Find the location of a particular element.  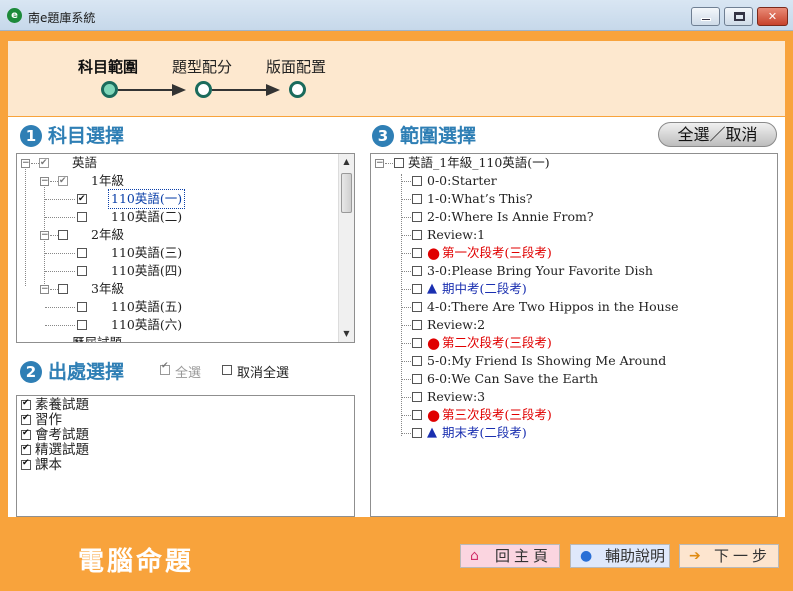

section-label: 出處選擇 is located at coordinates (86, 372).